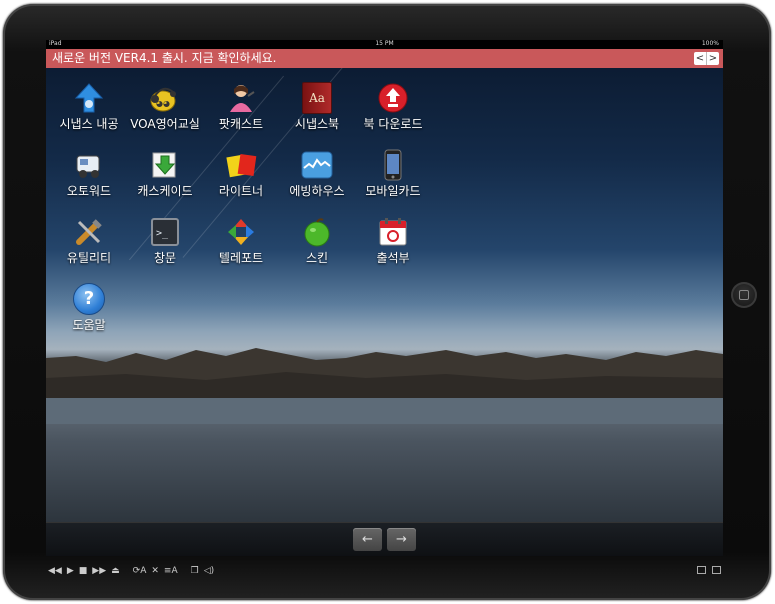 This screenshot has height=604, width=775. I want to click on app-attendance: 출석부, so click(393, 242).